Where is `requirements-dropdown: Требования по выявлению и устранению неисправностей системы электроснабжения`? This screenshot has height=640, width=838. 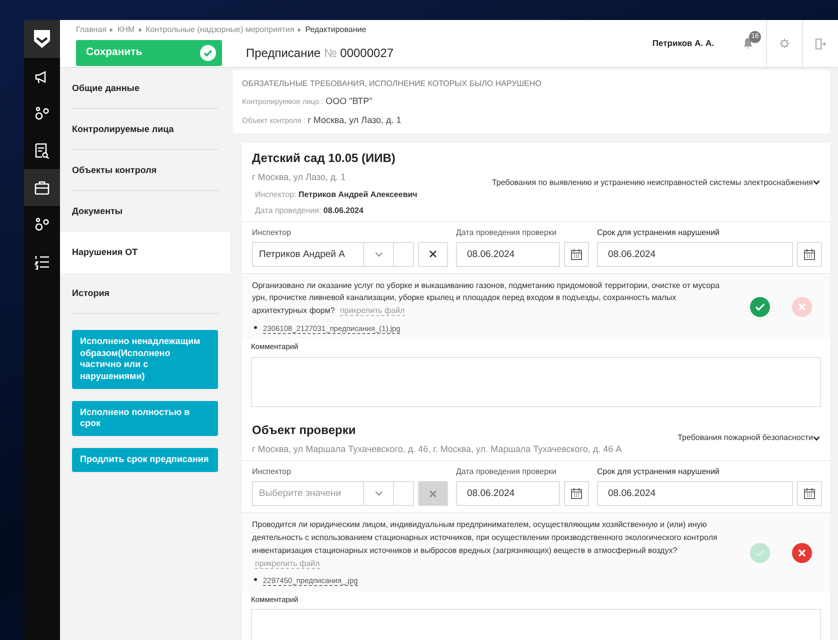
requirements-dropdown: Требования по выявлению и устранению неисправностей системы электроснабжения is located at coordinates (656, 182).